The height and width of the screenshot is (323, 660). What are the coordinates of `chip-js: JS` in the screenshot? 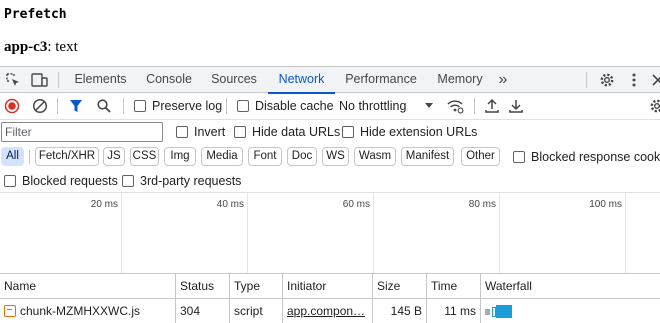 It's located at (114, 156).